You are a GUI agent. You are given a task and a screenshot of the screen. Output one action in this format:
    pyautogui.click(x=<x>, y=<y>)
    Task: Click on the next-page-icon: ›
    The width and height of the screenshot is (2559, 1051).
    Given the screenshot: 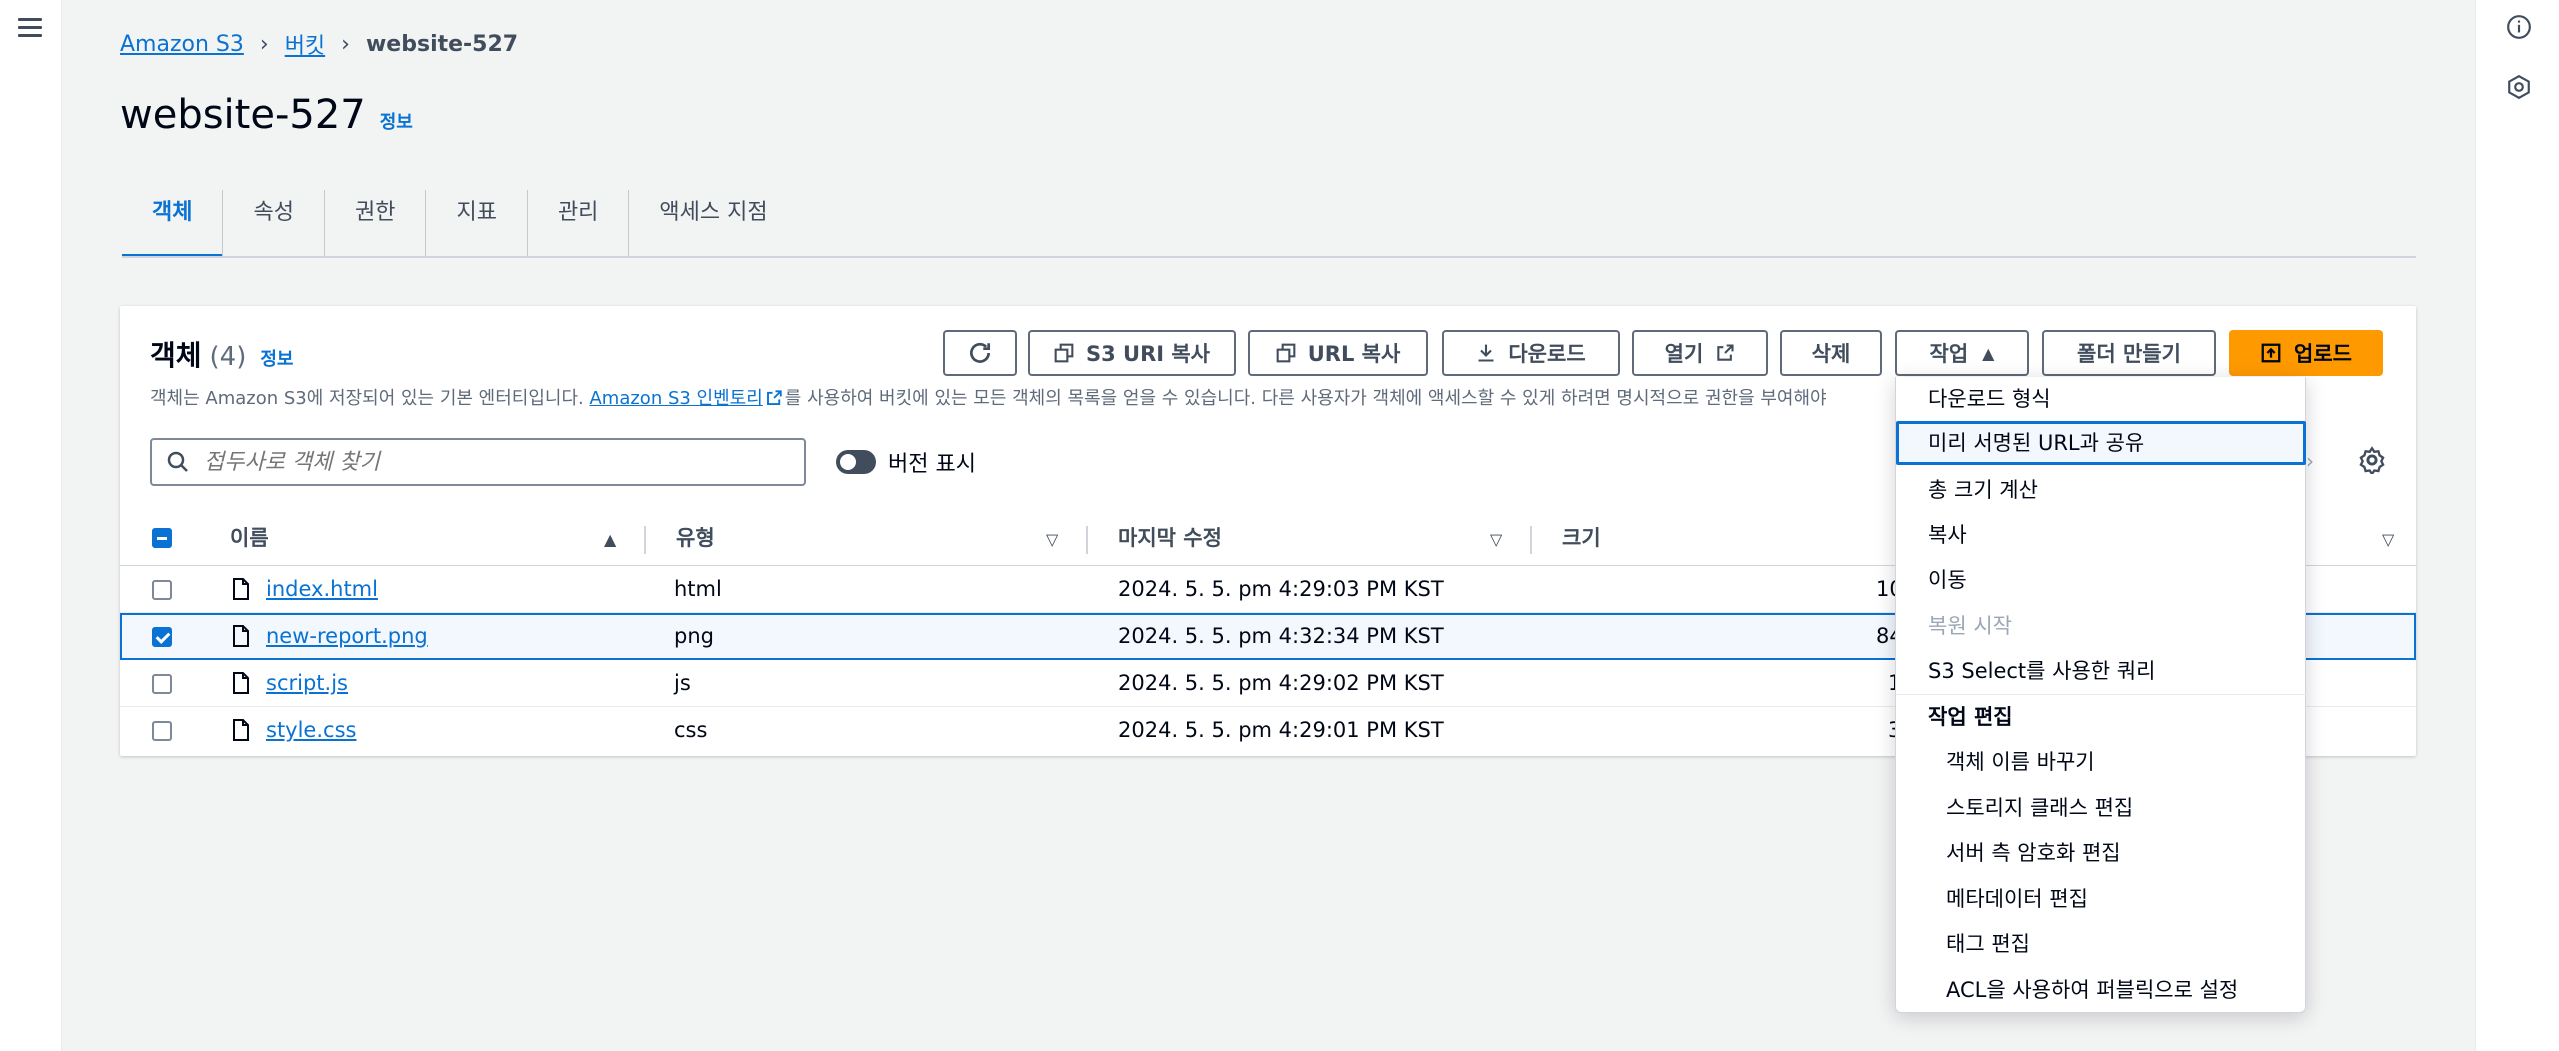 What is the action you would take?
    pyautogui.click(x=2310, y=461)
    